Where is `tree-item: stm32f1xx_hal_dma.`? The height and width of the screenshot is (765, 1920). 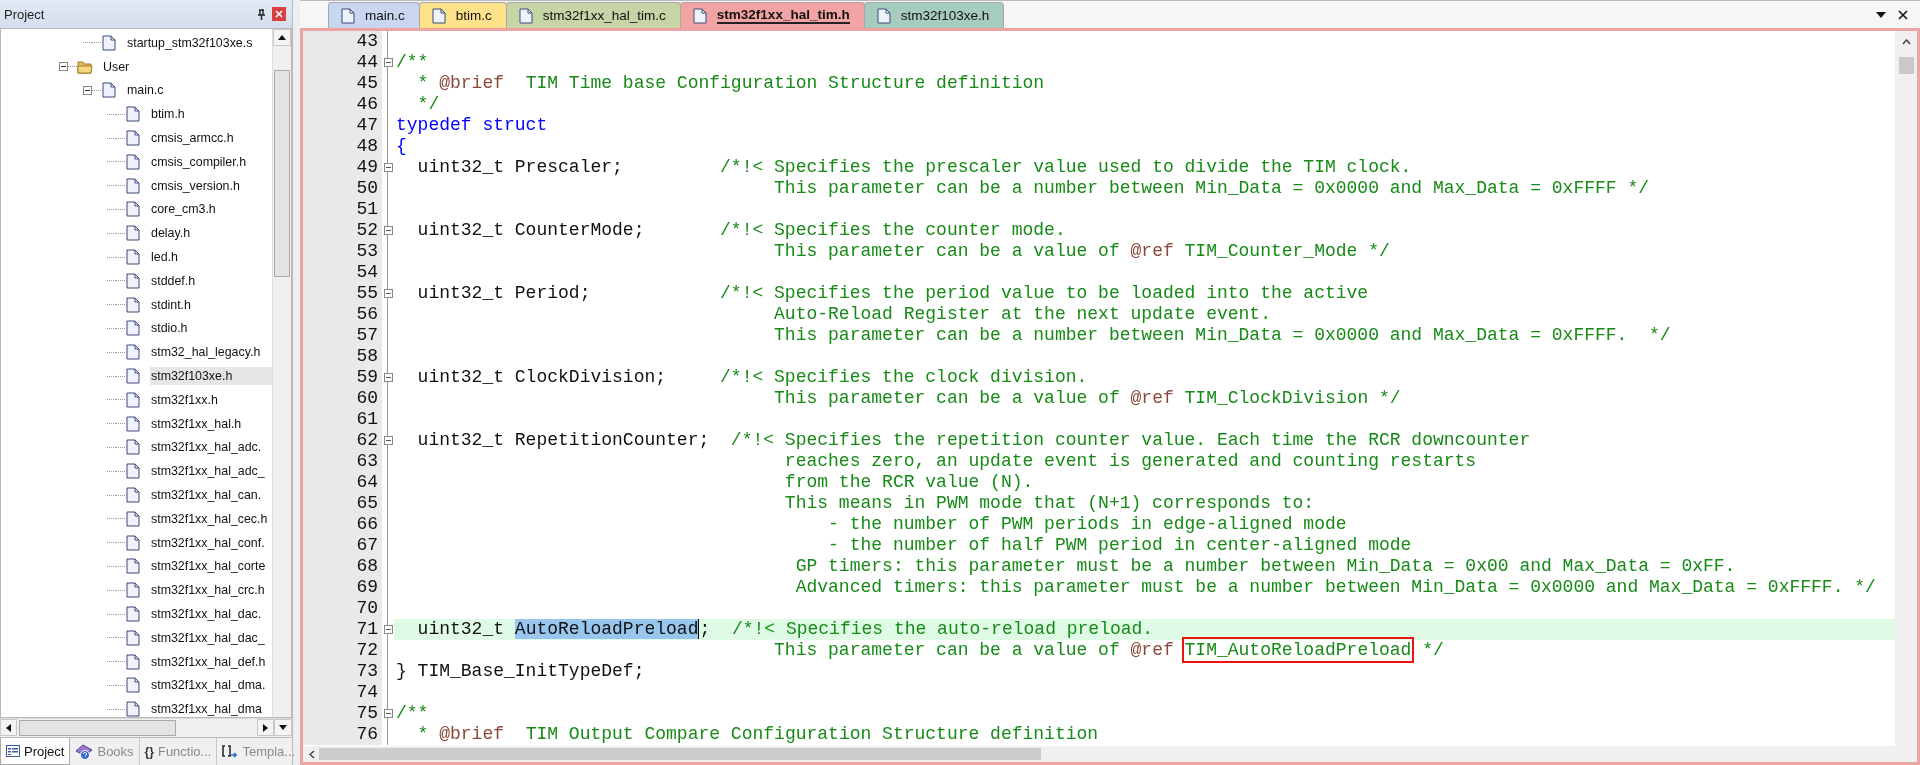
tree-item: stm32f1xx_hal_dma. is located at coordinates (211, 685).